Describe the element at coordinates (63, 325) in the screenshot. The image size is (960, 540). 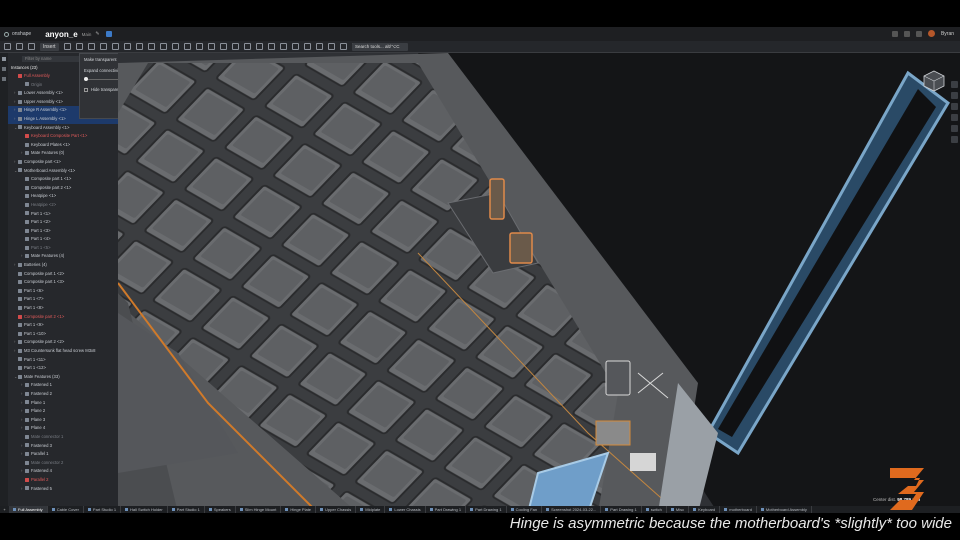
I see `tree-item: Part 1 <9>` at that location.